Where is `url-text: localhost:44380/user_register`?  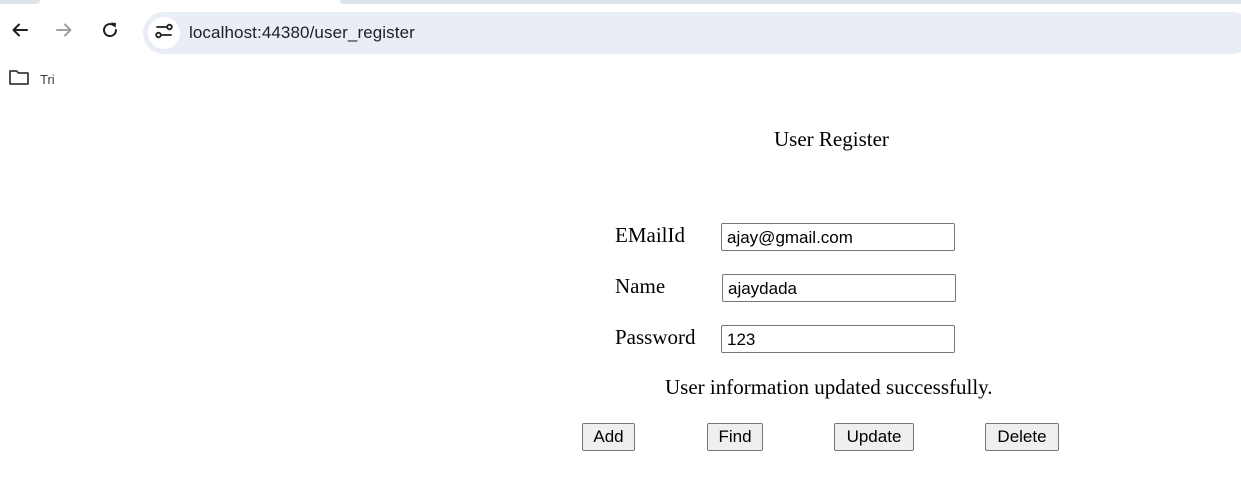 url-text: localhost:44380/user_register is located at coordinates (302, 33).